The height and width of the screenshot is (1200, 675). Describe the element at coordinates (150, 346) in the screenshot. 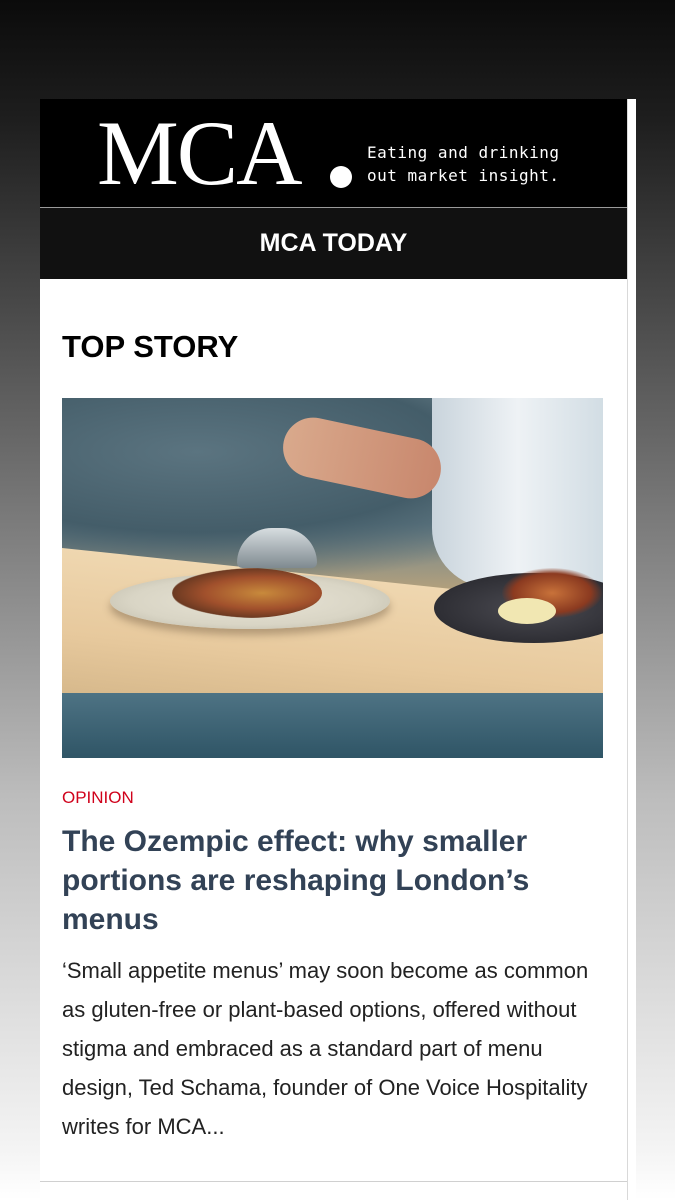

I see `section-heading: TOP STORY` at that location.